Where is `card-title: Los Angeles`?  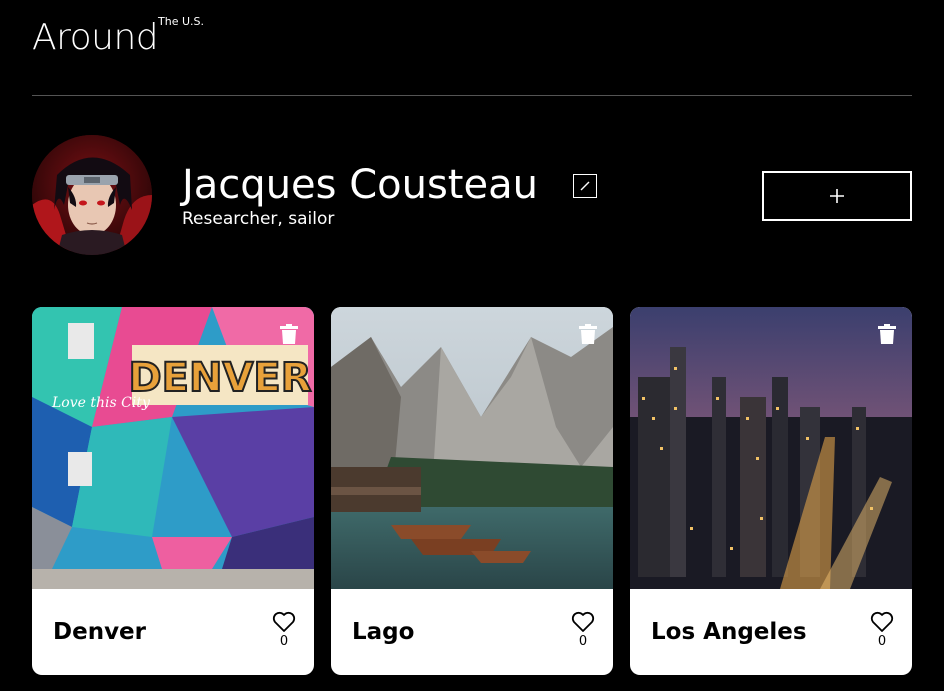
card-title: Los Angeles is located at coordinates (729, 632).